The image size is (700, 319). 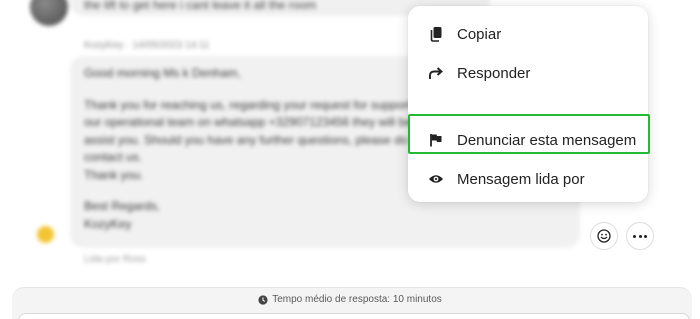 What do you see at coordinates (49, 13) in the screenshot?
I see `guest-avatar` at bounding box center [49, 13].